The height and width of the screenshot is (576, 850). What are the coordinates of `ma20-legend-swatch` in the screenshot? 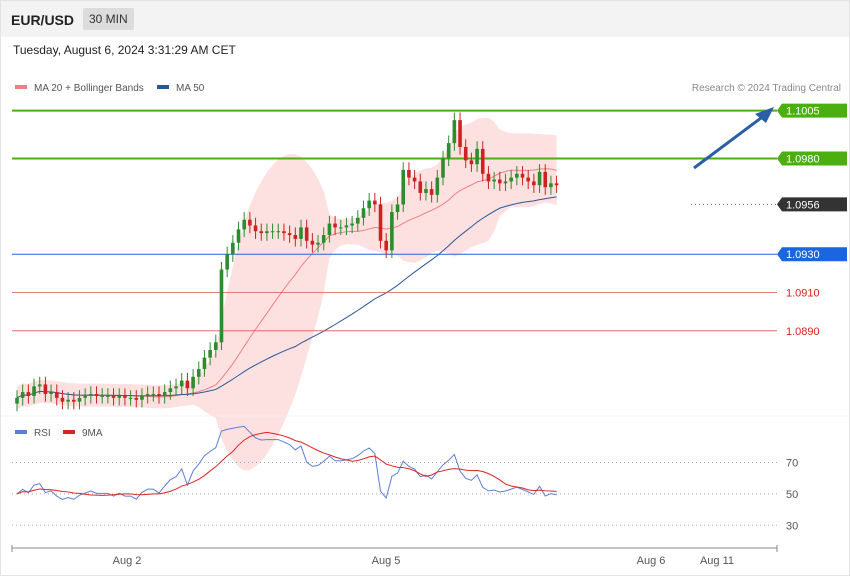 It's located at (21, 87).